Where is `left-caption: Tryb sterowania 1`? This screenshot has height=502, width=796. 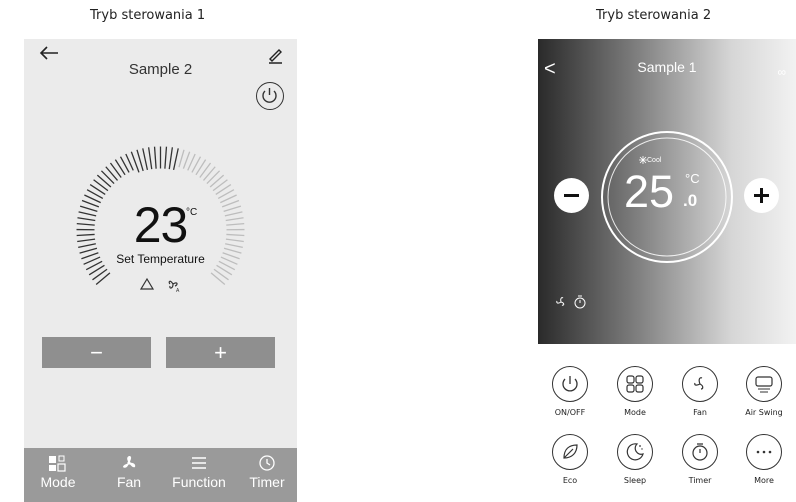 left-caption: Tryb sterowania 1 is located at coordinates (148, 15).